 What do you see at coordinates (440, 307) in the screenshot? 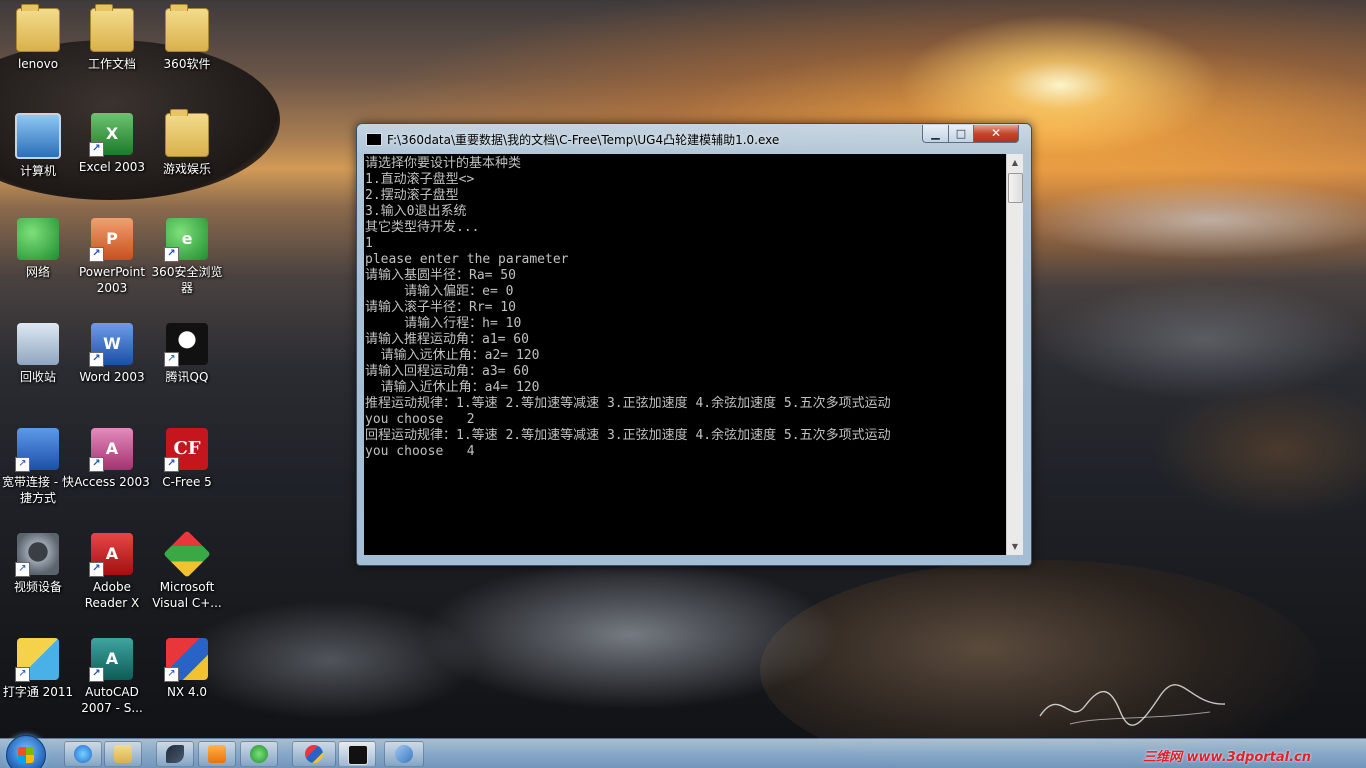
I see `console-line: 请输入滚子半径：Rr= 10` at bounding box center [440, 307].